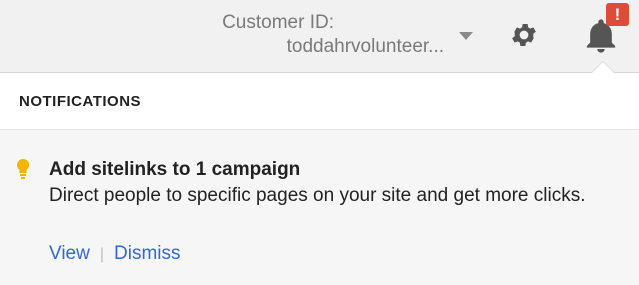 The height and width of the screenshot is (285, 639). What do you see at coordinates (23, 168) in the screenshot?
I see `lightbulb-icon` at bounding box center [23, 168].